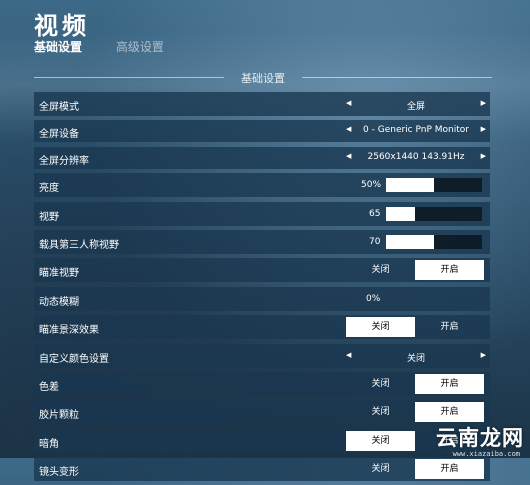  What do you see at coordinates (59, 416) in the screenshot?
I see `setting-label: 胶片颗粒` at bounding box center [59, 416].